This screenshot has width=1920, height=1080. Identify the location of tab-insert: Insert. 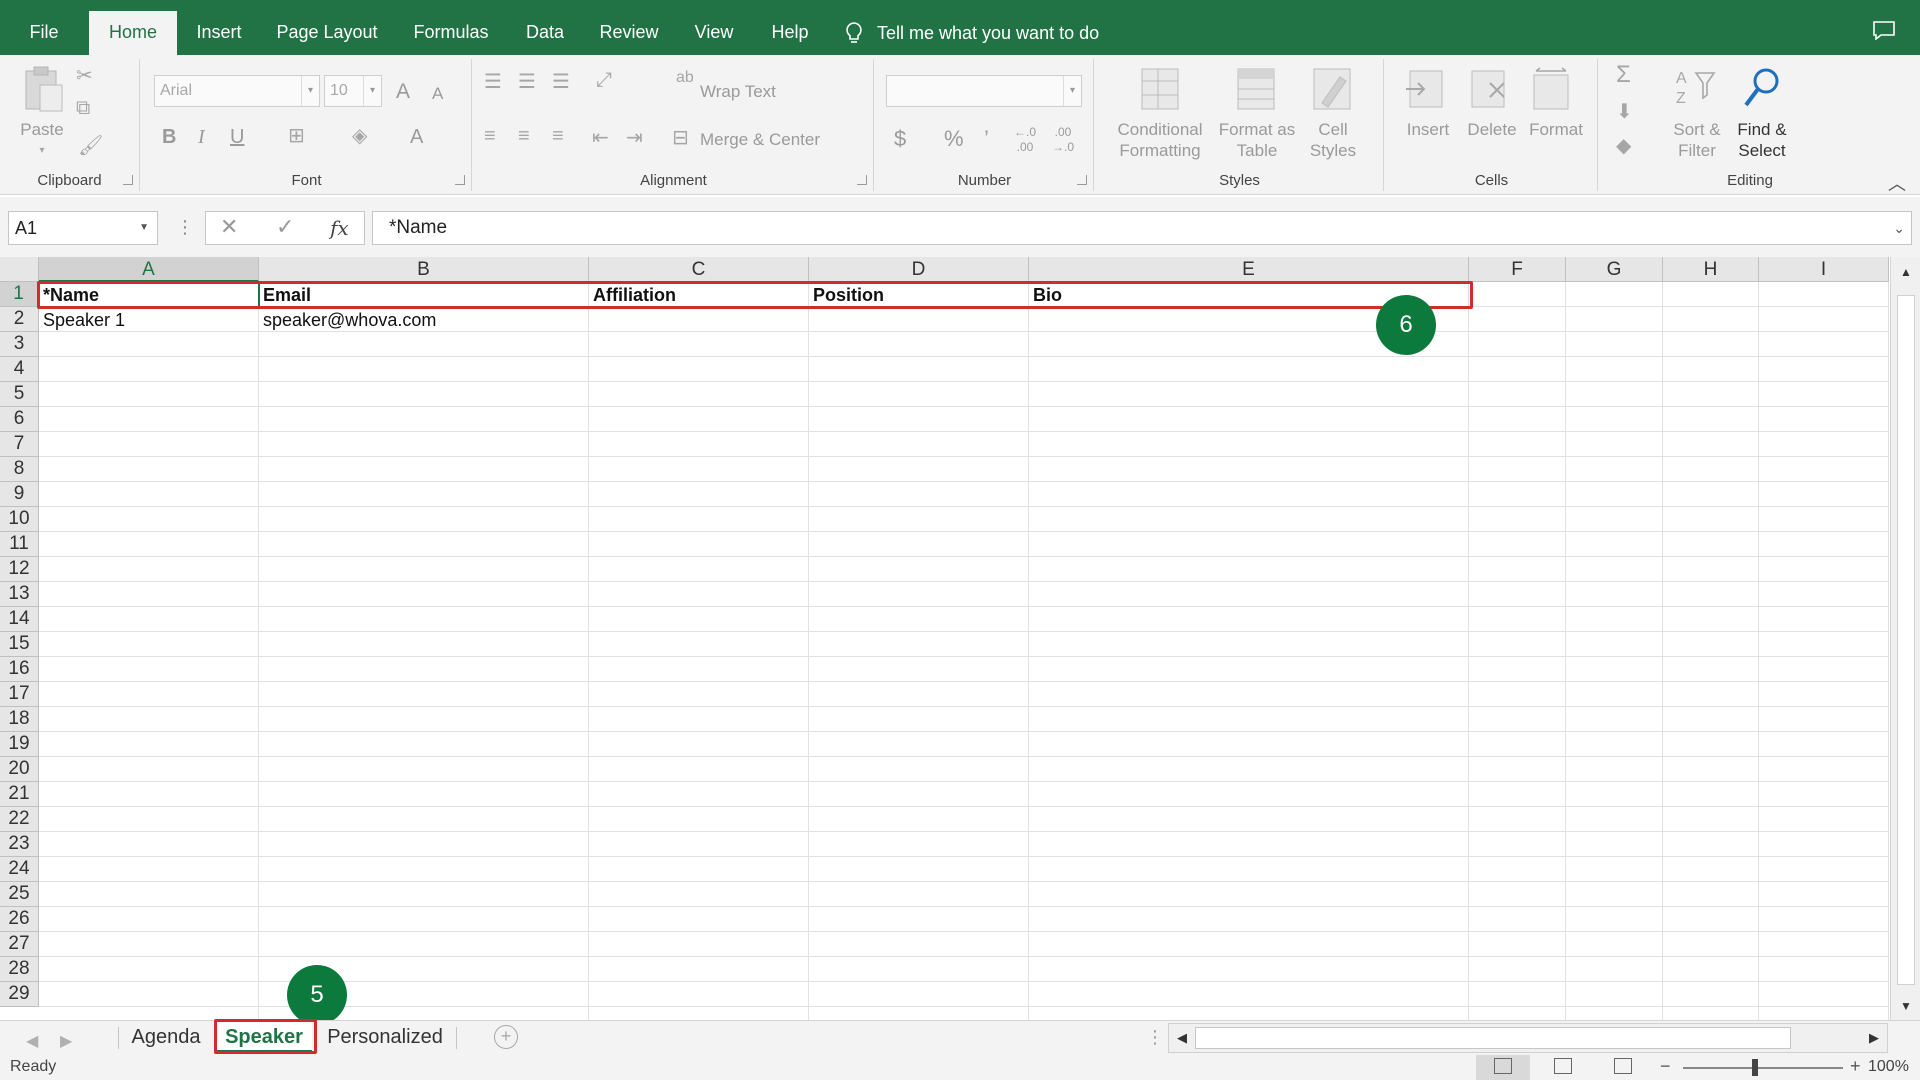
(219, 33).